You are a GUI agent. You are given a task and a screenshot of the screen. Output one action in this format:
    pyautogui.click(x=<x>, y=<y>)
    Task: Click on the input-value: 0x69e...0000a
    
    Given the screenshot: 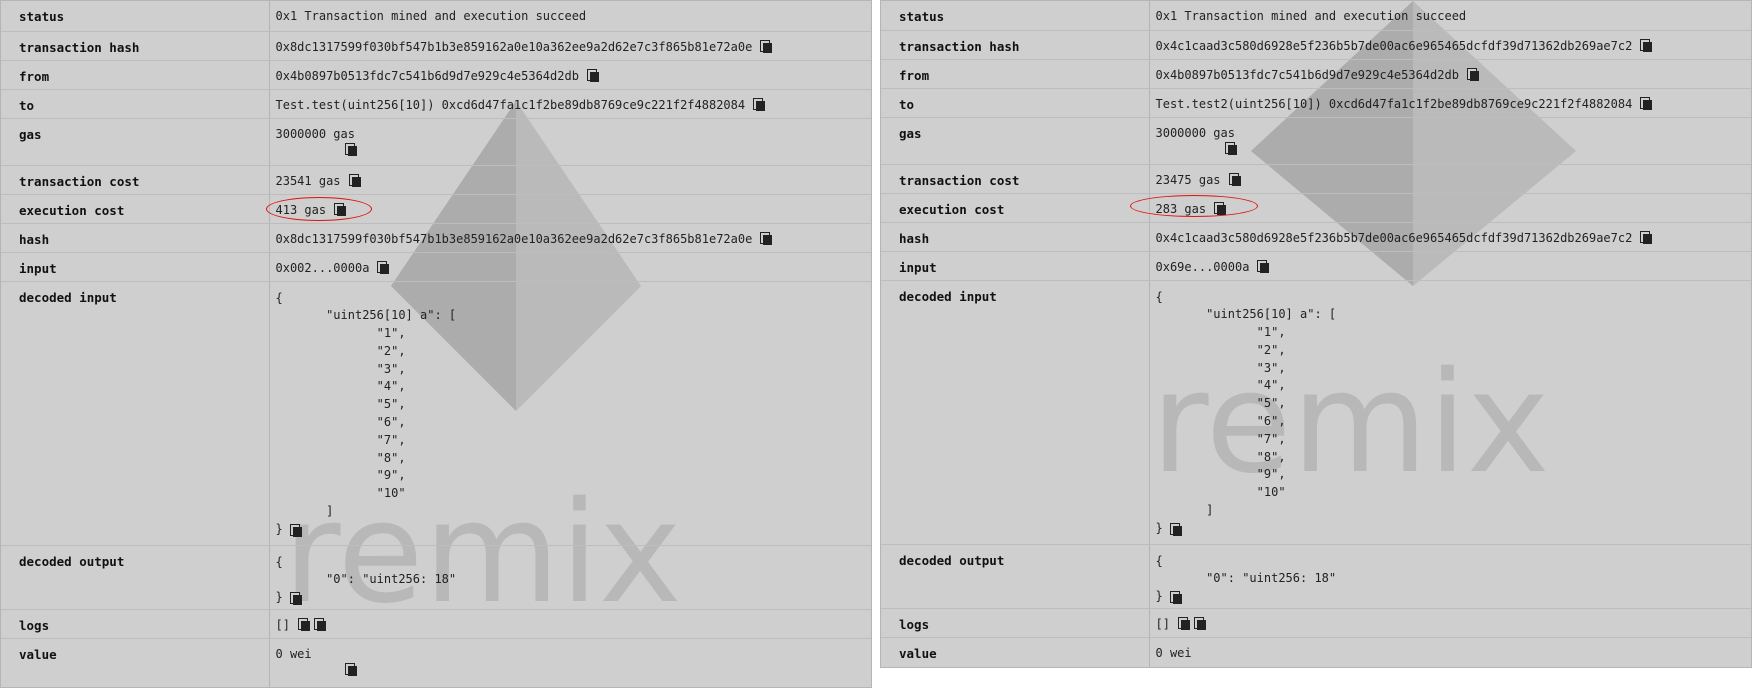 What is the action you would take?
    pyautogui.click(x=1202, y=266)
    